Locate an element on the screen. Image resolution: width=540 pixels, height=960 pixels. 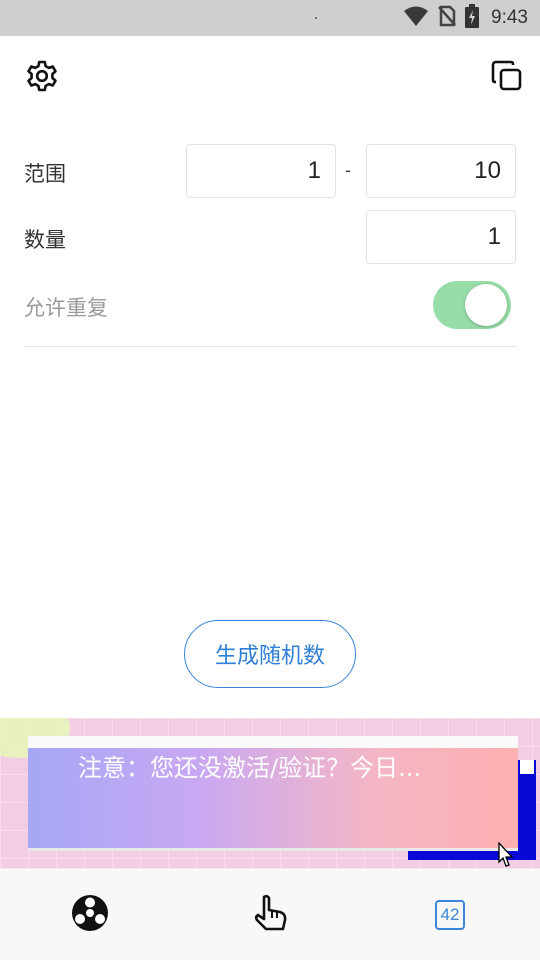
generate-random-button: 生成随机数 is located at coordinates (270, 654).